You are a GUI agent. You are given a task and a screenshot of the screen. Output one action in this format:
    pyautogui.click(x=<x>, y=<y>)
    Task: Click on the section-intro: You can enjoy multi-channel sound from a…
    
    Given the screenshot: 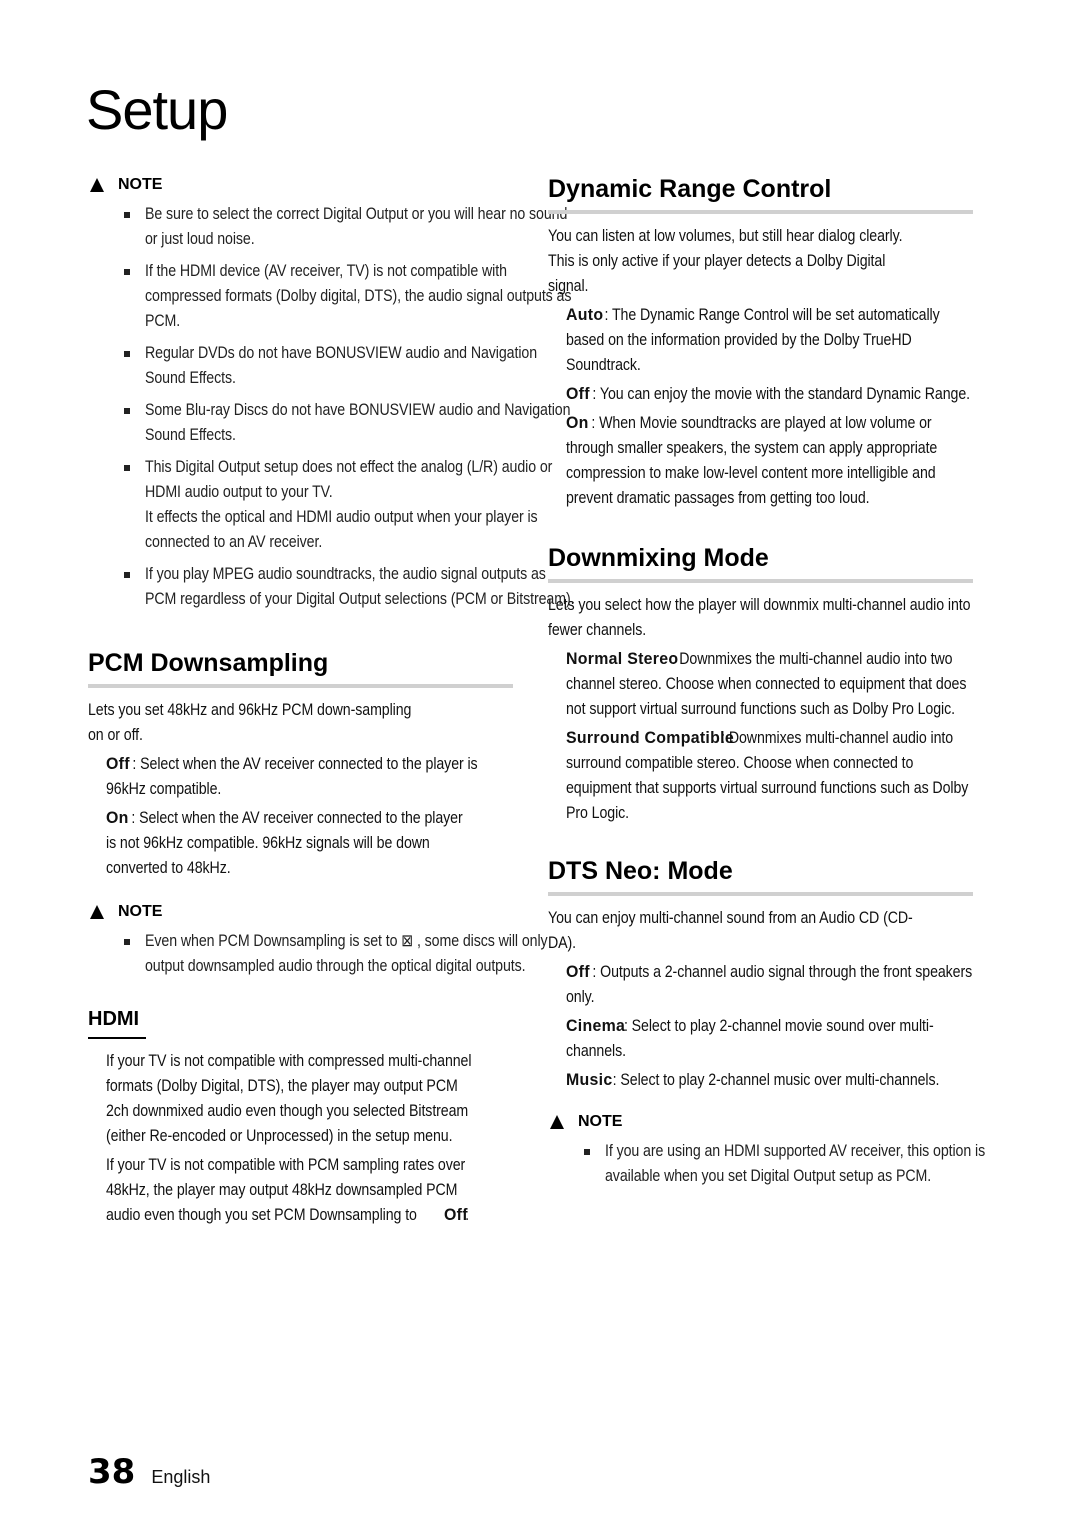 What is the action you would take?
    pyautogui.click(x=730, y=930)
    